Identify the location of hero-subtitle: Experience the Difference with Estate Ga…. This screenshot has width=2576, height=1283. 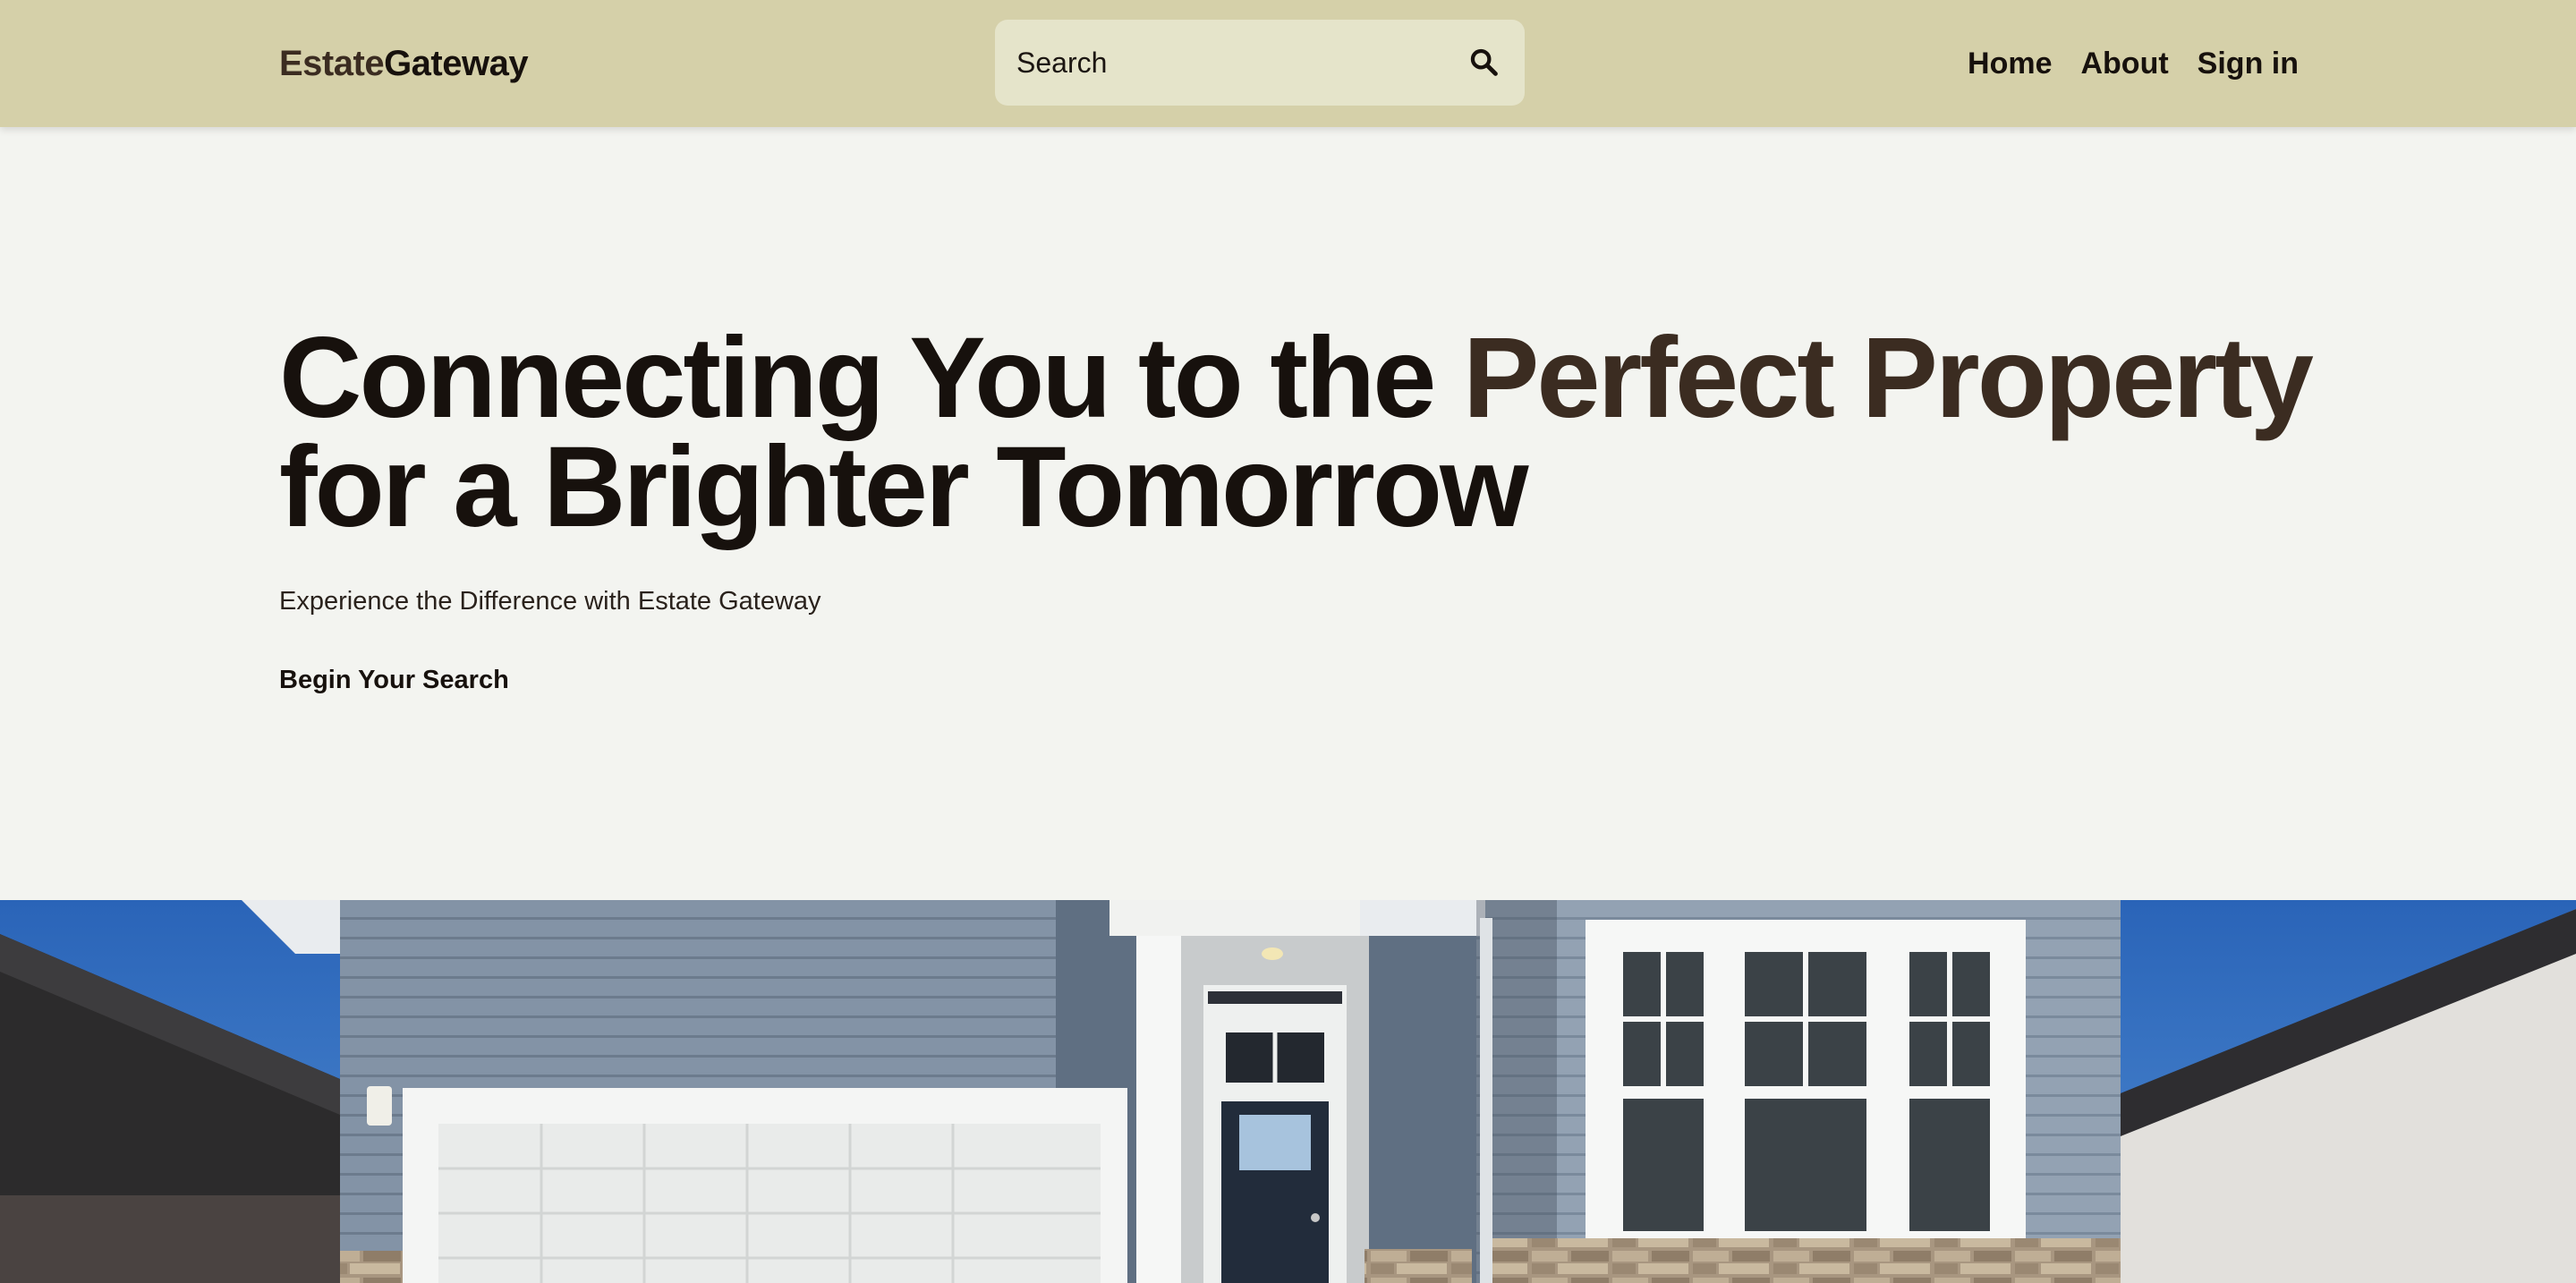
(550, 601).